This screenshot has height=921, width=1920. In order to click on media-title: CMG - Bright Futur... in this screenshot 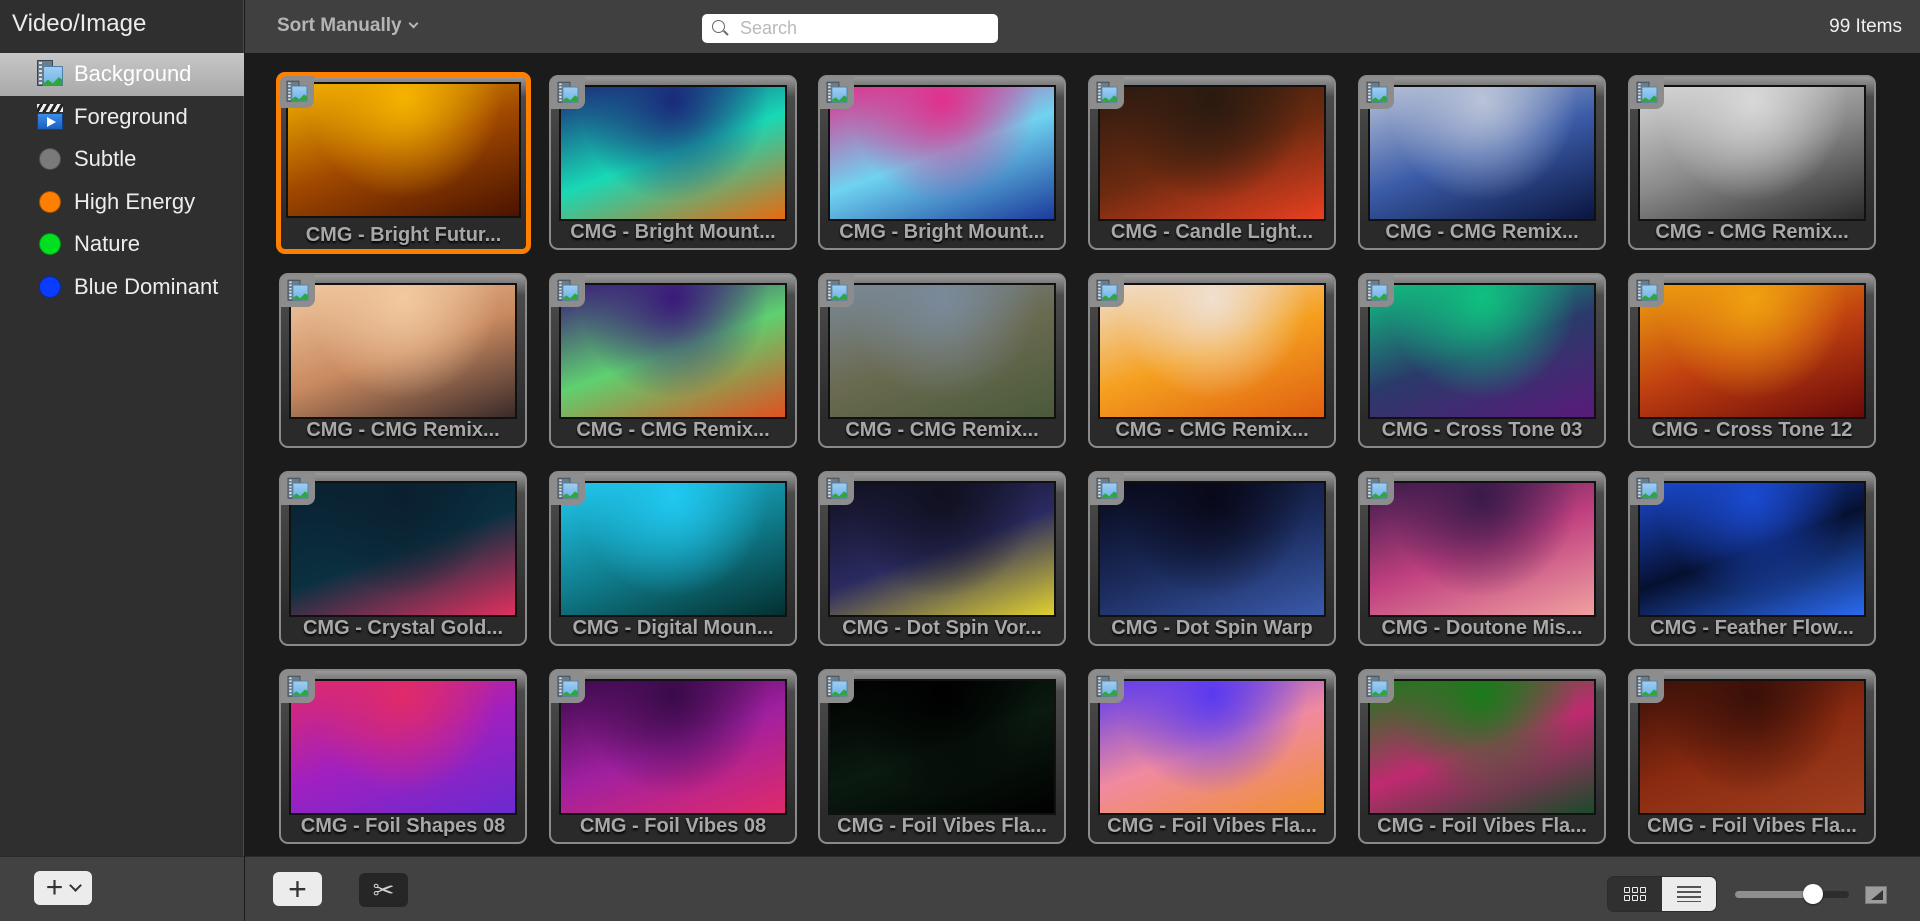, I will do `click(403, 235)`.